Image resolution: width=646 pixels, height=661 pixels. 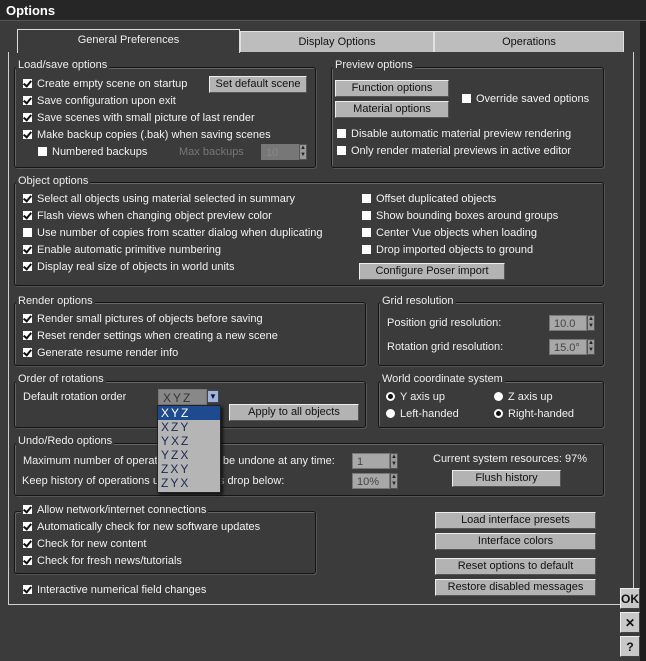 I want to click on max-backups-label: Max backups, so click(x=211, y=152).